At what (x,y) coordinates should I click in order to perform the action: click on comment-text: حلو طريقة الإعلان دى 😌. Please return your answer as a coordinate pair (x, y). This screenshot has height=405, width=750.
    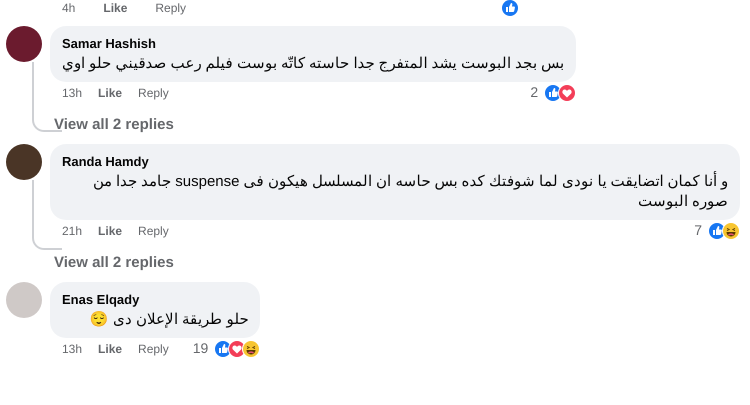
    Looking at the image, I should click on (168, 320).